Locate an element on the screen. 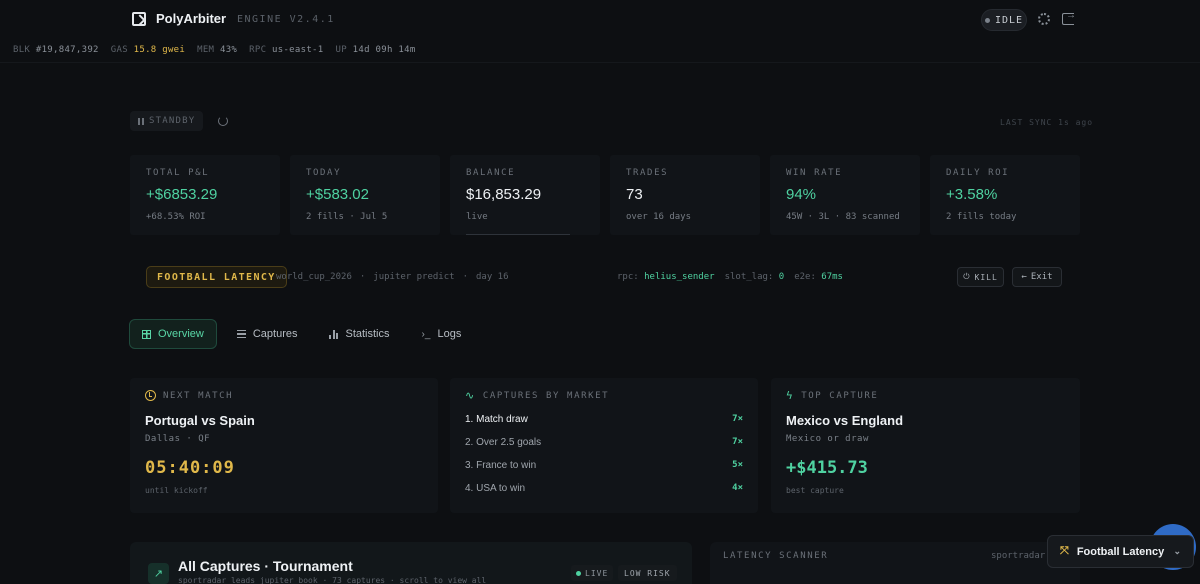 Image resolution: width=1200 pixels, height=584 pixels. gear-icon is located at coordinates (1044, 19).